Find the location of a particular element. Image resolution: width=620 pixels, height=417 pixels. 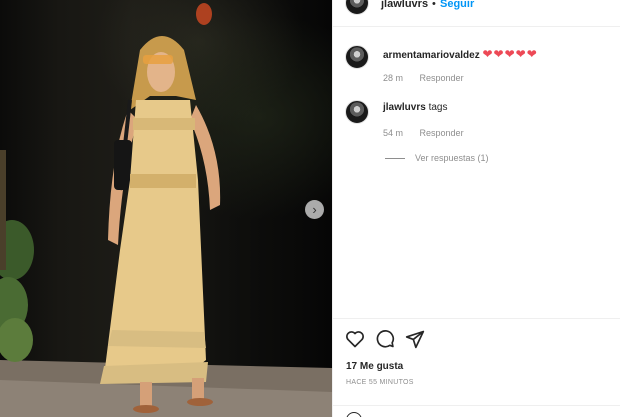

comment-time: 54 m is located at coordinates (393, 133).